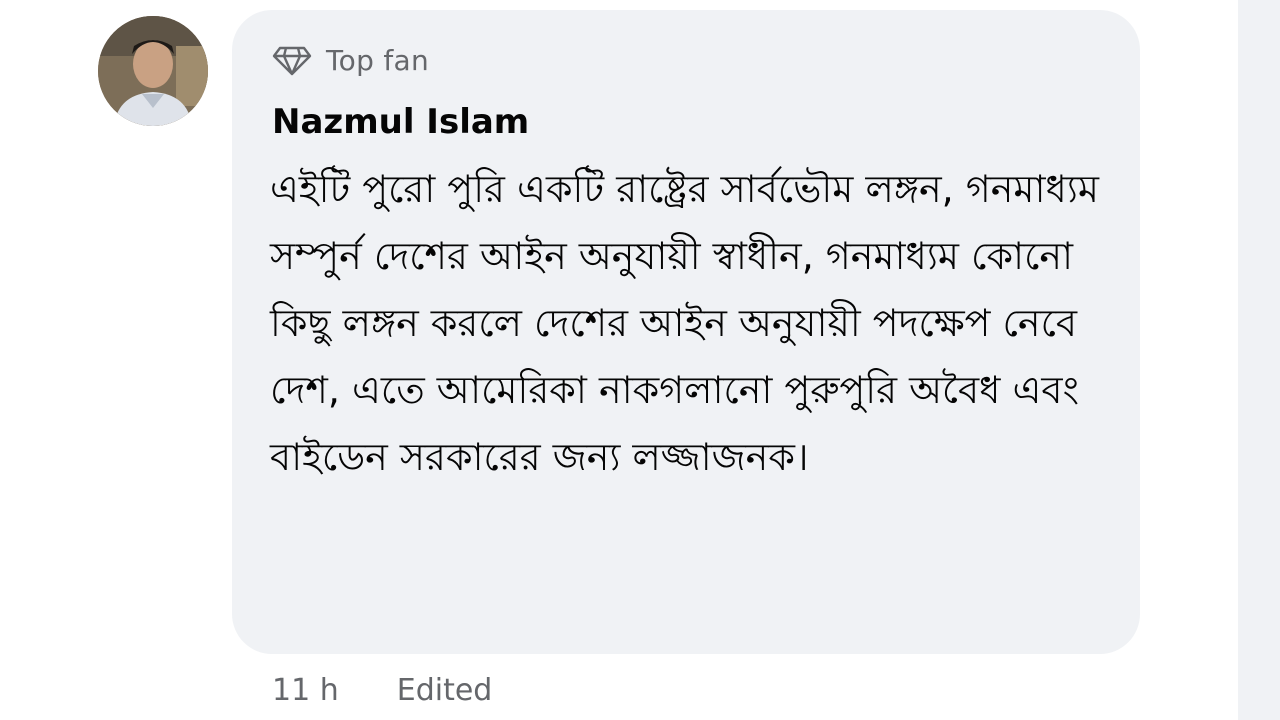  What do you see at coordinates (1259, 360) in the screenshot?
I see `side-panel-edge` at bounding box center [1259, 360].